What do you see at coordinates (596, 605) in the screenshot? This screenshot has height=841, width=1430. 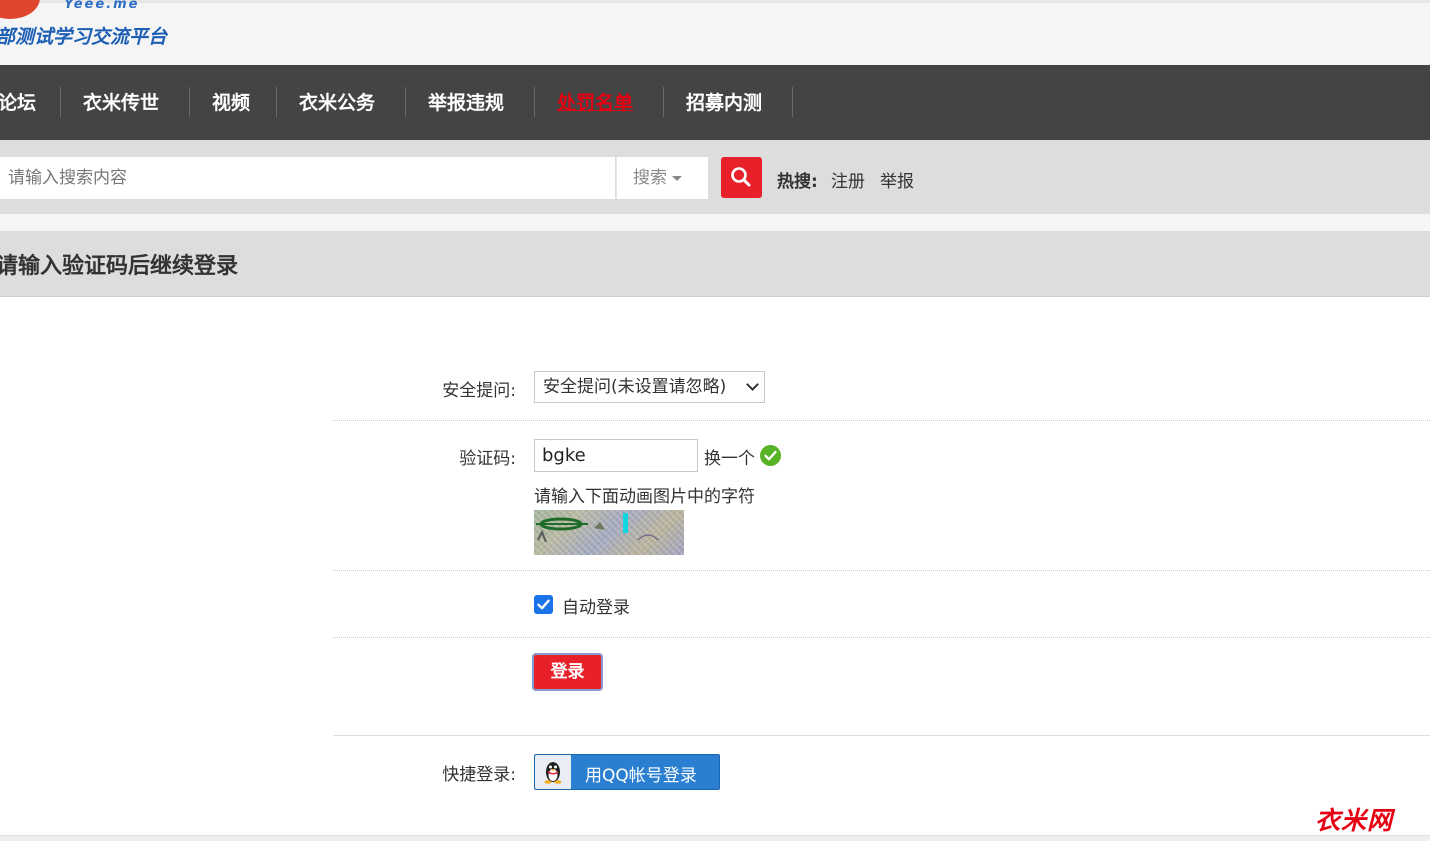 I see `auto-login-label: 自动登录` at bounding box center [596, 605].